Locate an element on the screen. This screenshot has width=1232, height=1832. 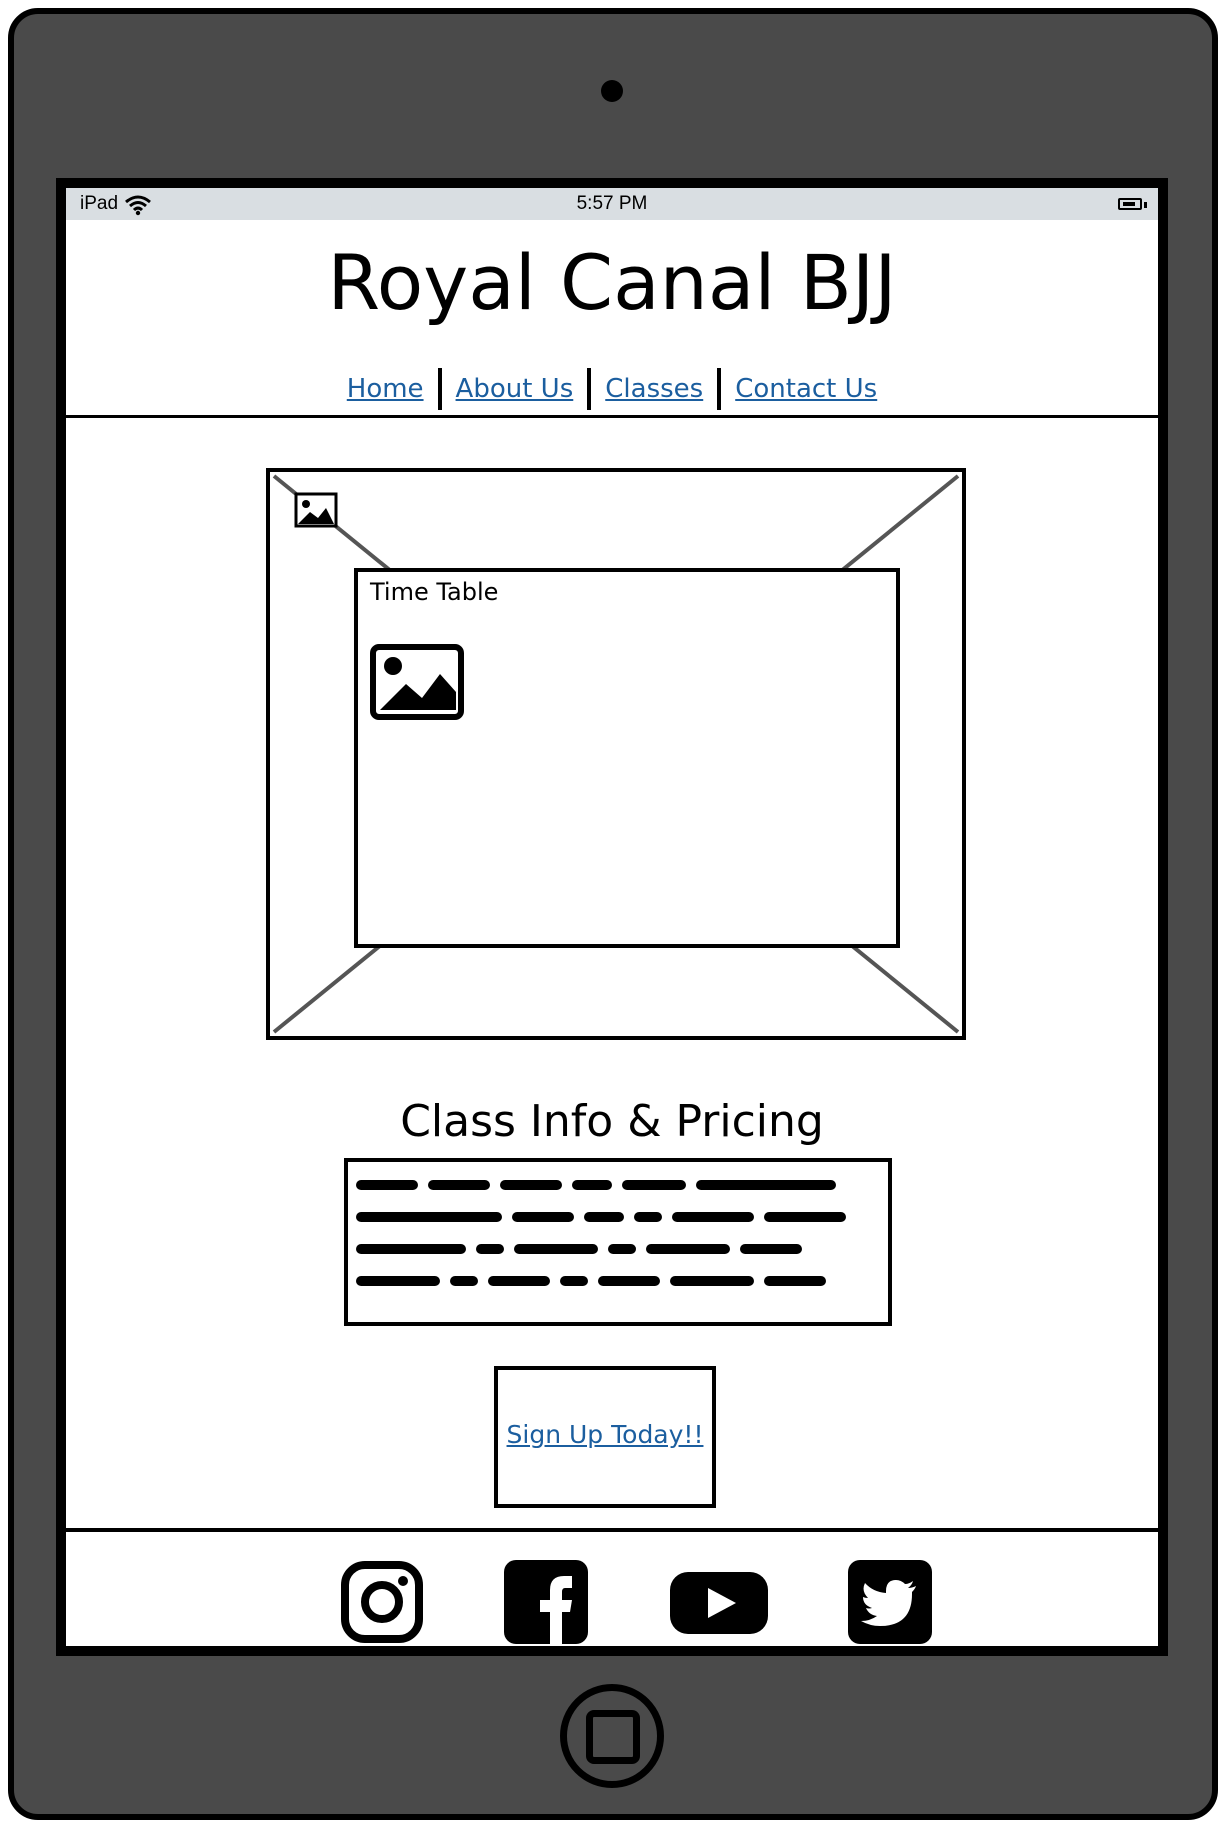
footer is located at coordinates (612, 1587).